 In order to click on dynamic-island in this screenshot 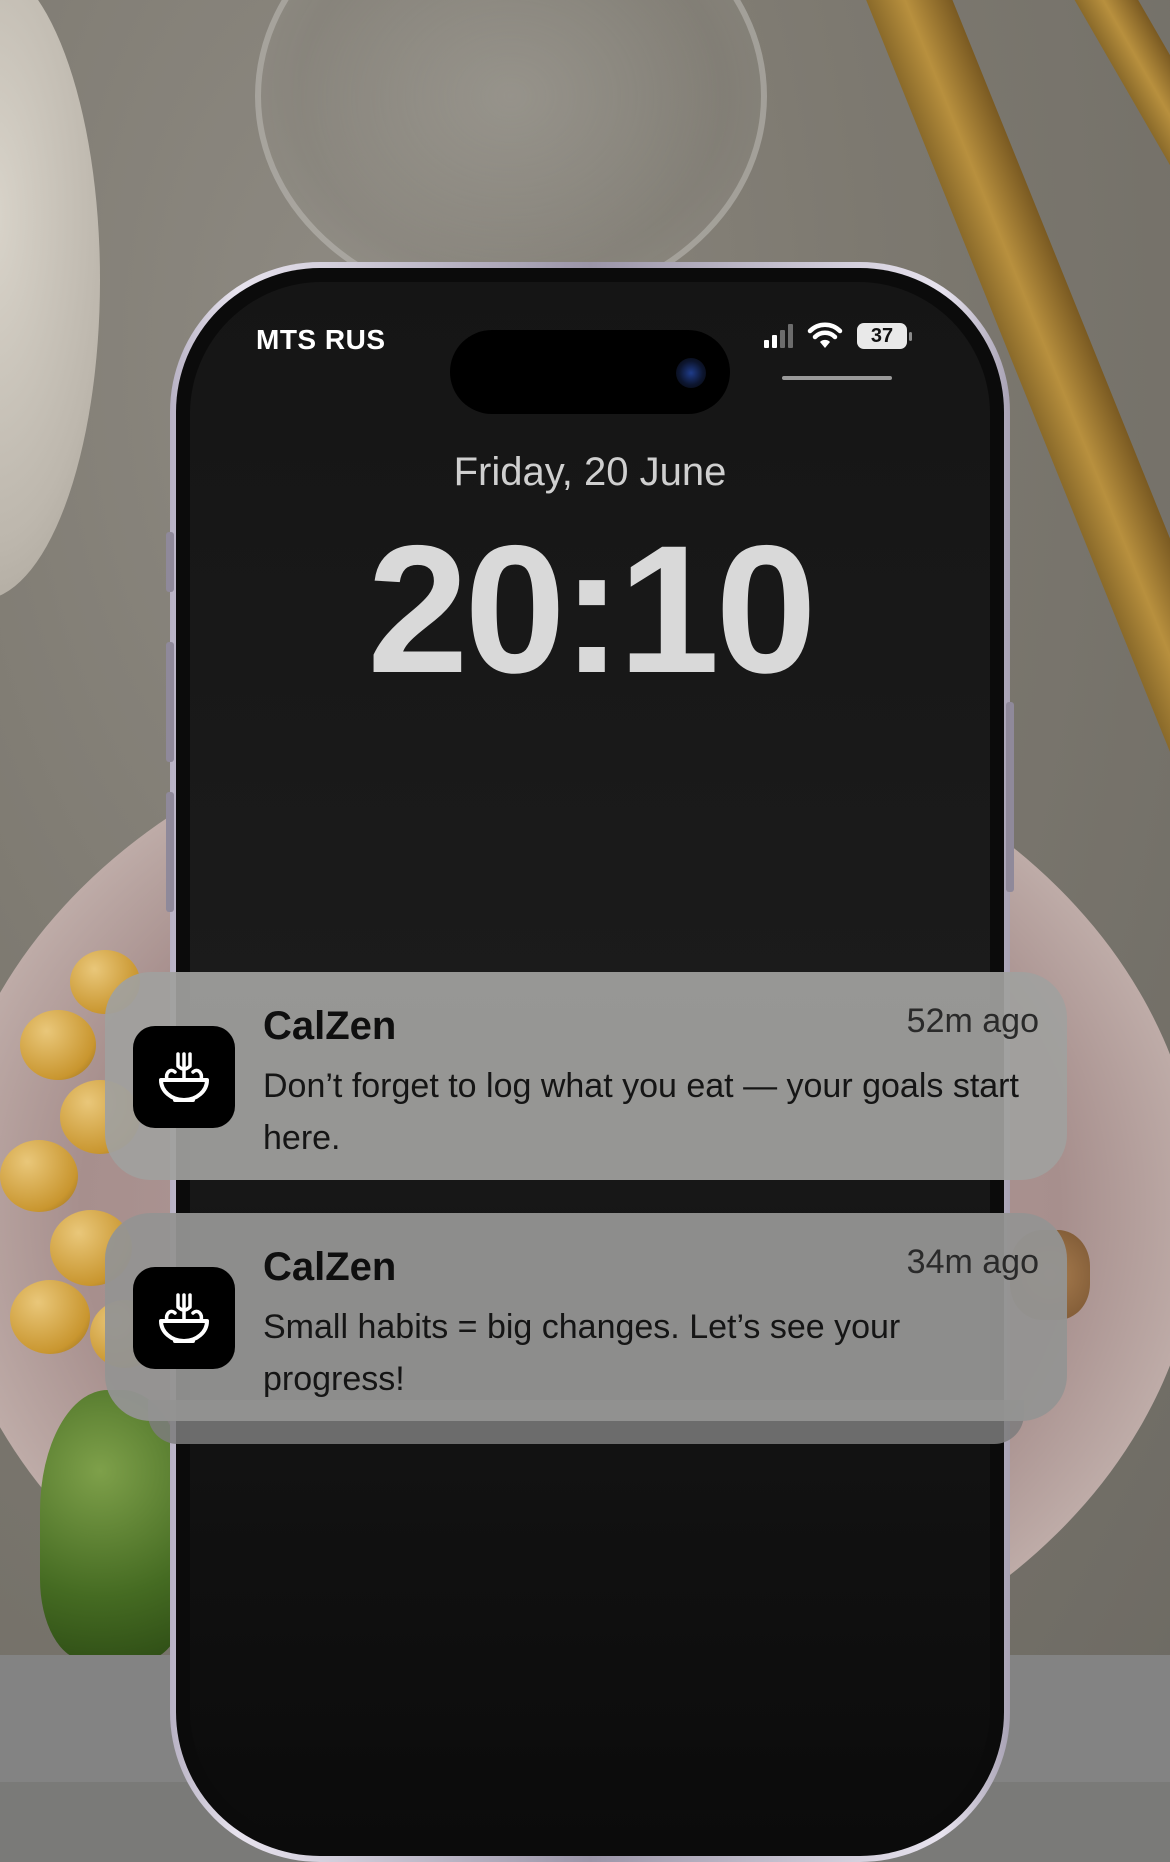, I will do `click(590, 372)`.